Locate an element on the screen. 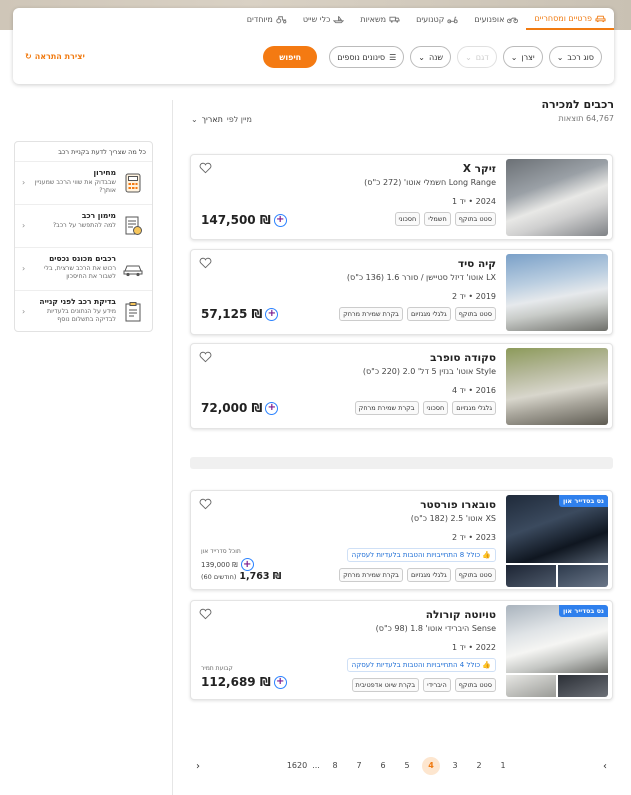 This screenshot has height=795, width=631. more-filters-button: ☰ סינונים נוספים is located at coordinates (367, 57).